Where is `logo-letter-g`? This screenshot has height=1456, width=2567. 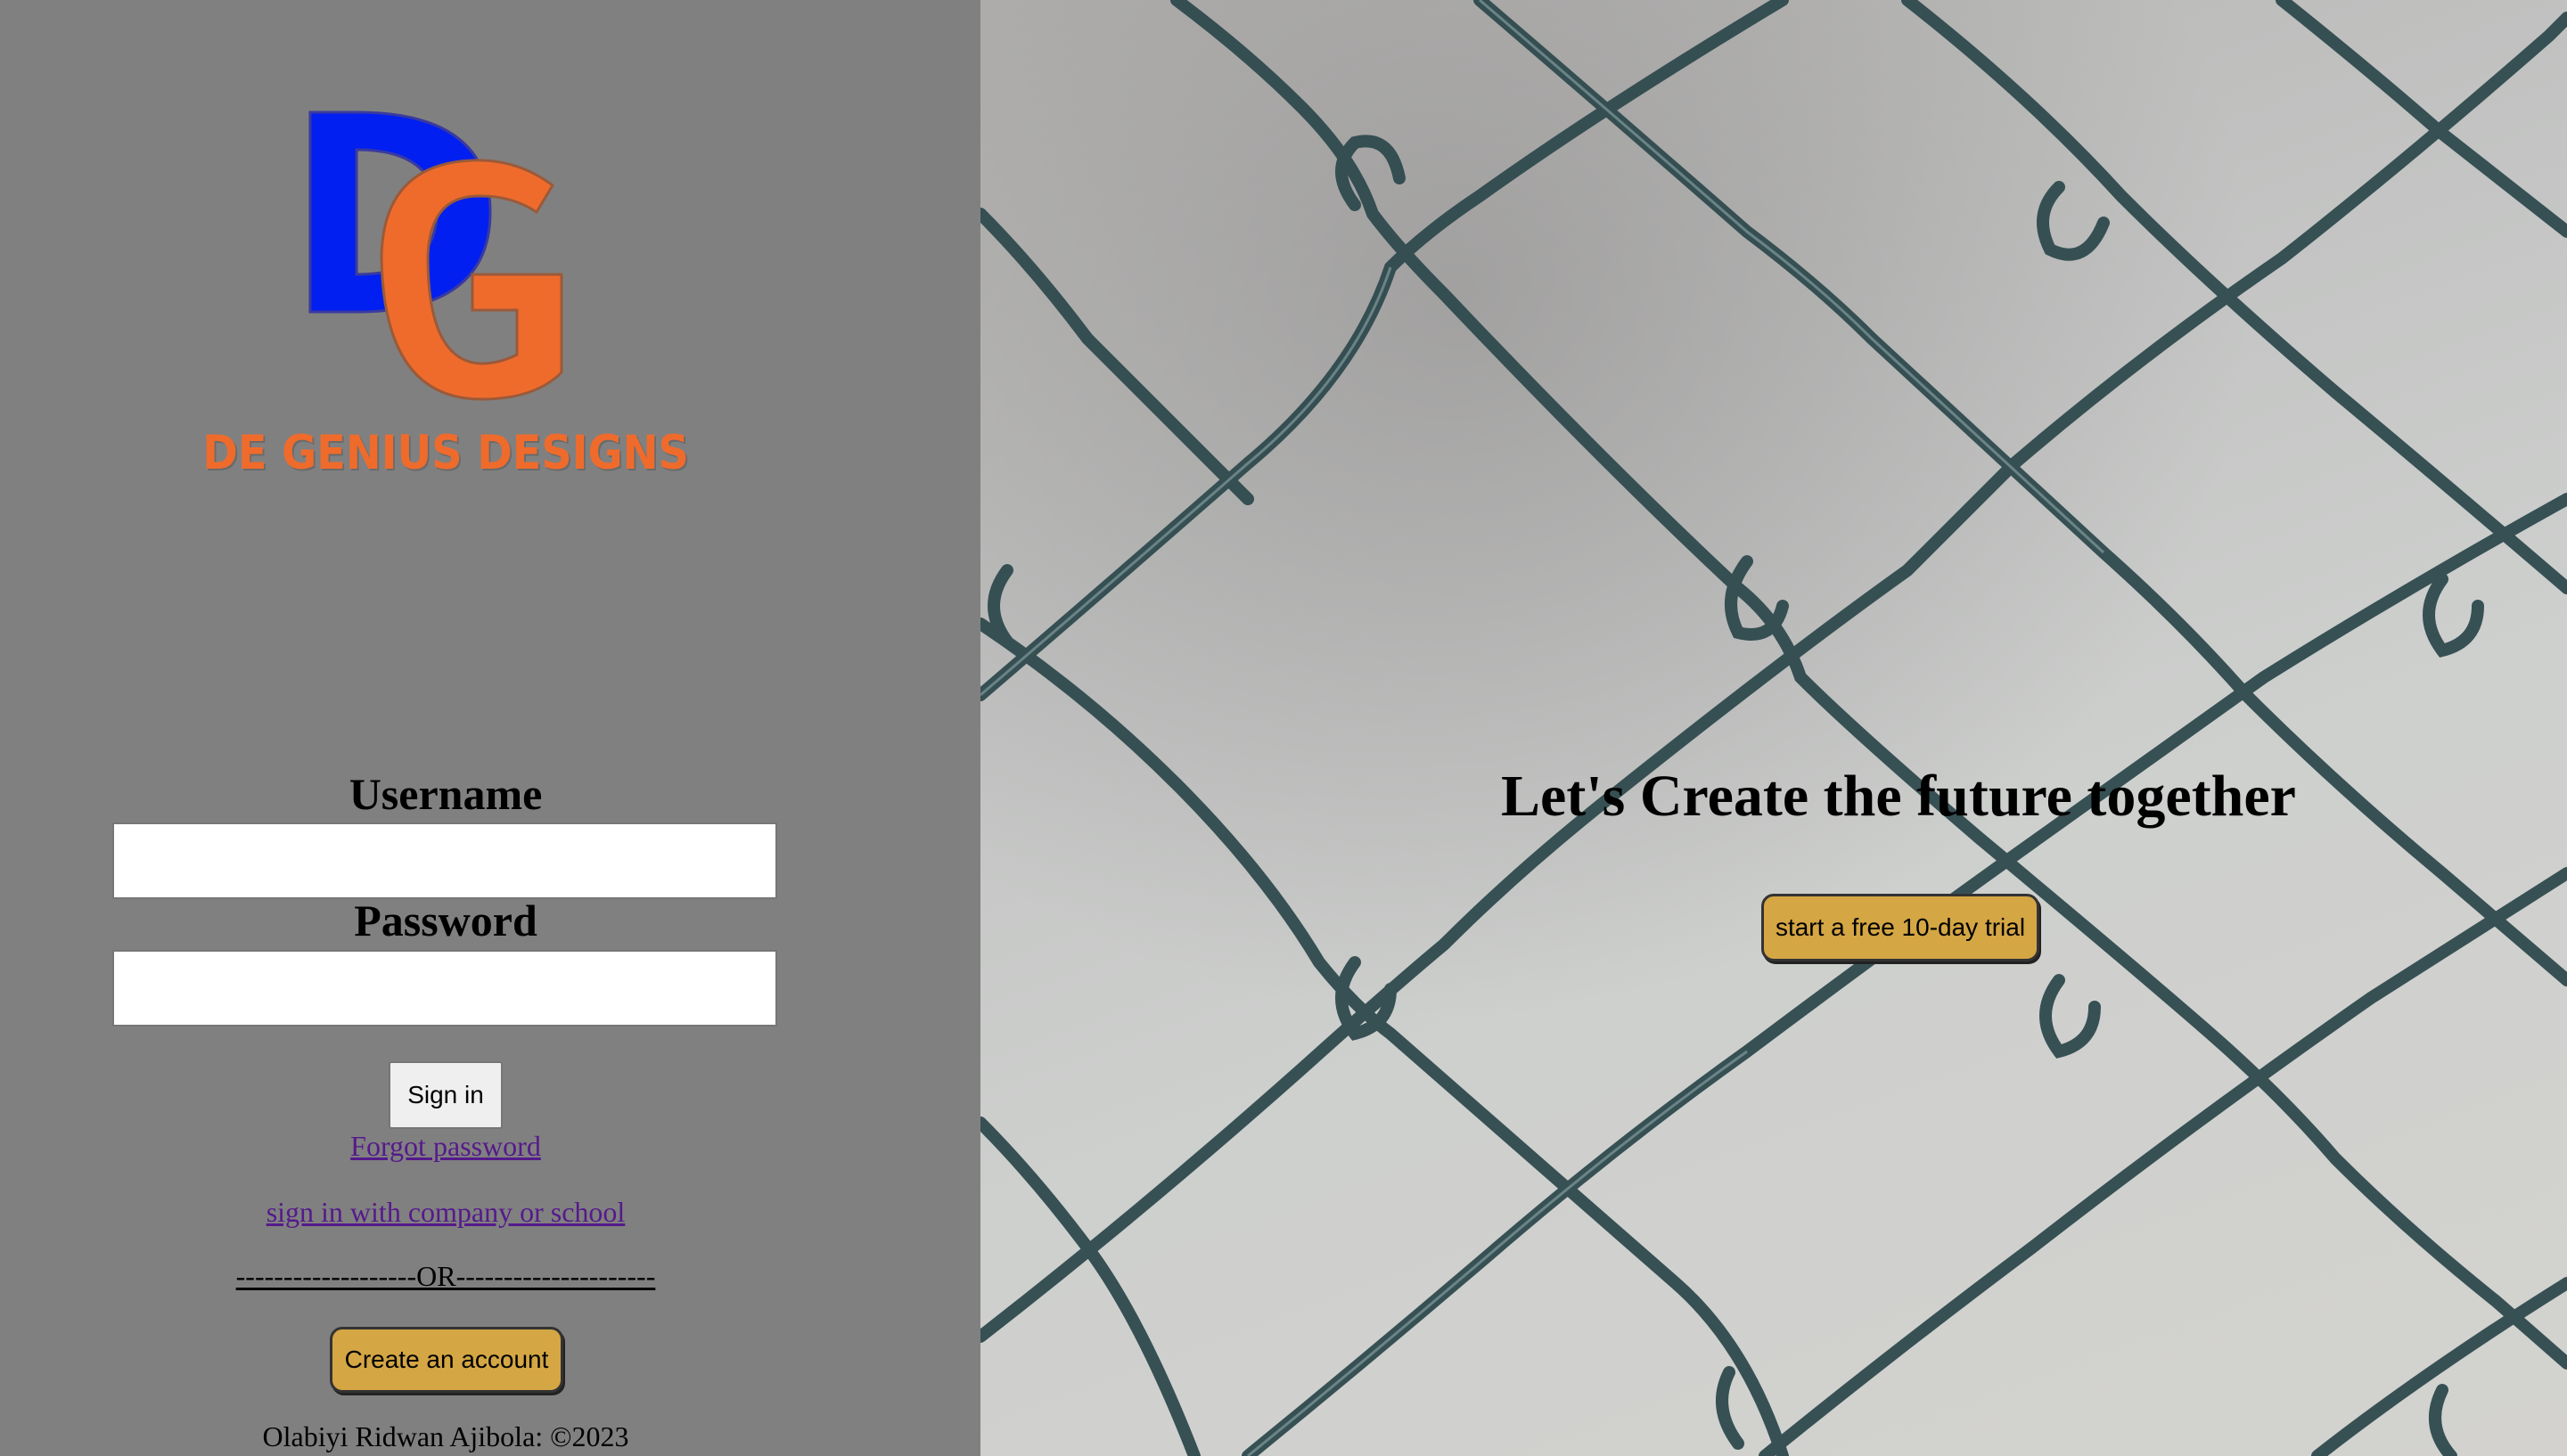
logo-letter-g is located at coordinates (472, 280).